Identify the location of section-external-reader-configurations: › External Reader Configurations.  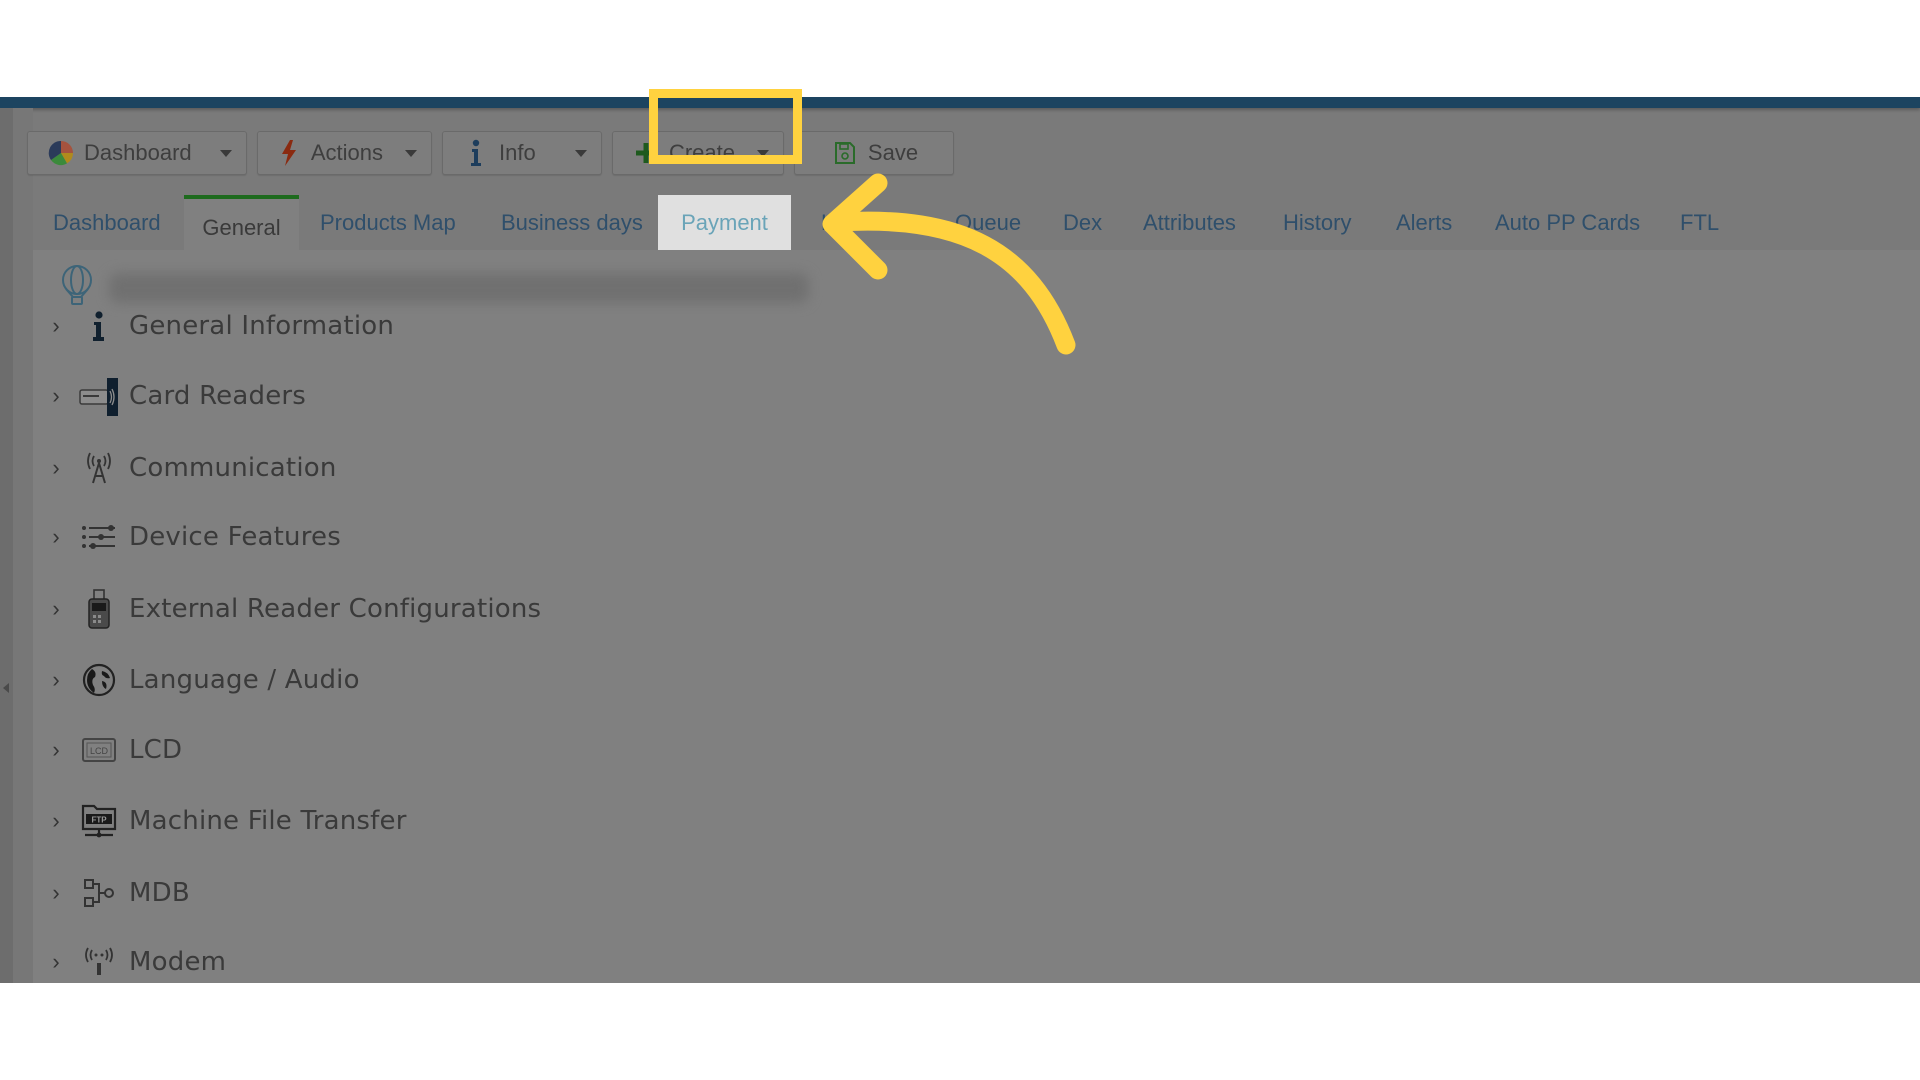
(383, 609).